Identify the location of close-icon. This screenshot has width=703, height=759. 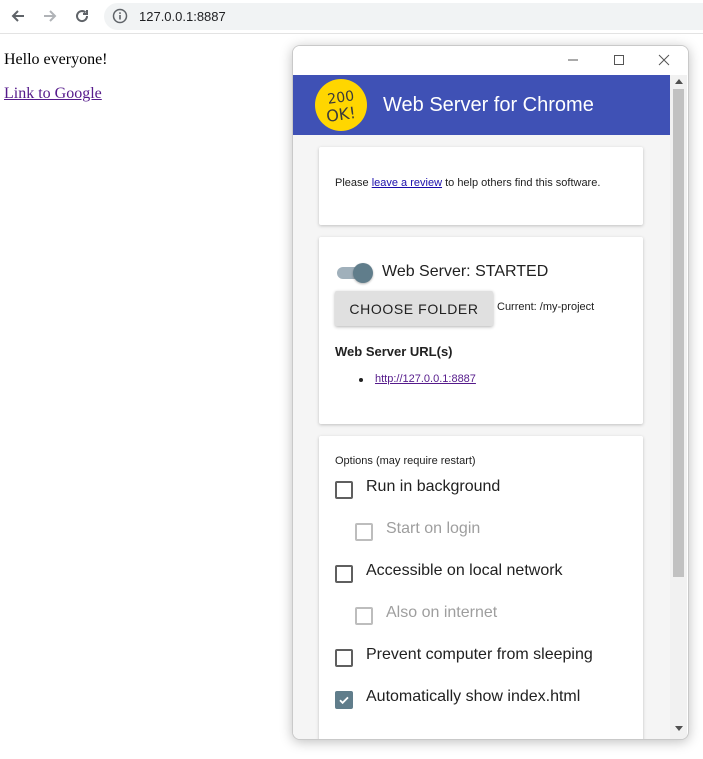
(664, 60).